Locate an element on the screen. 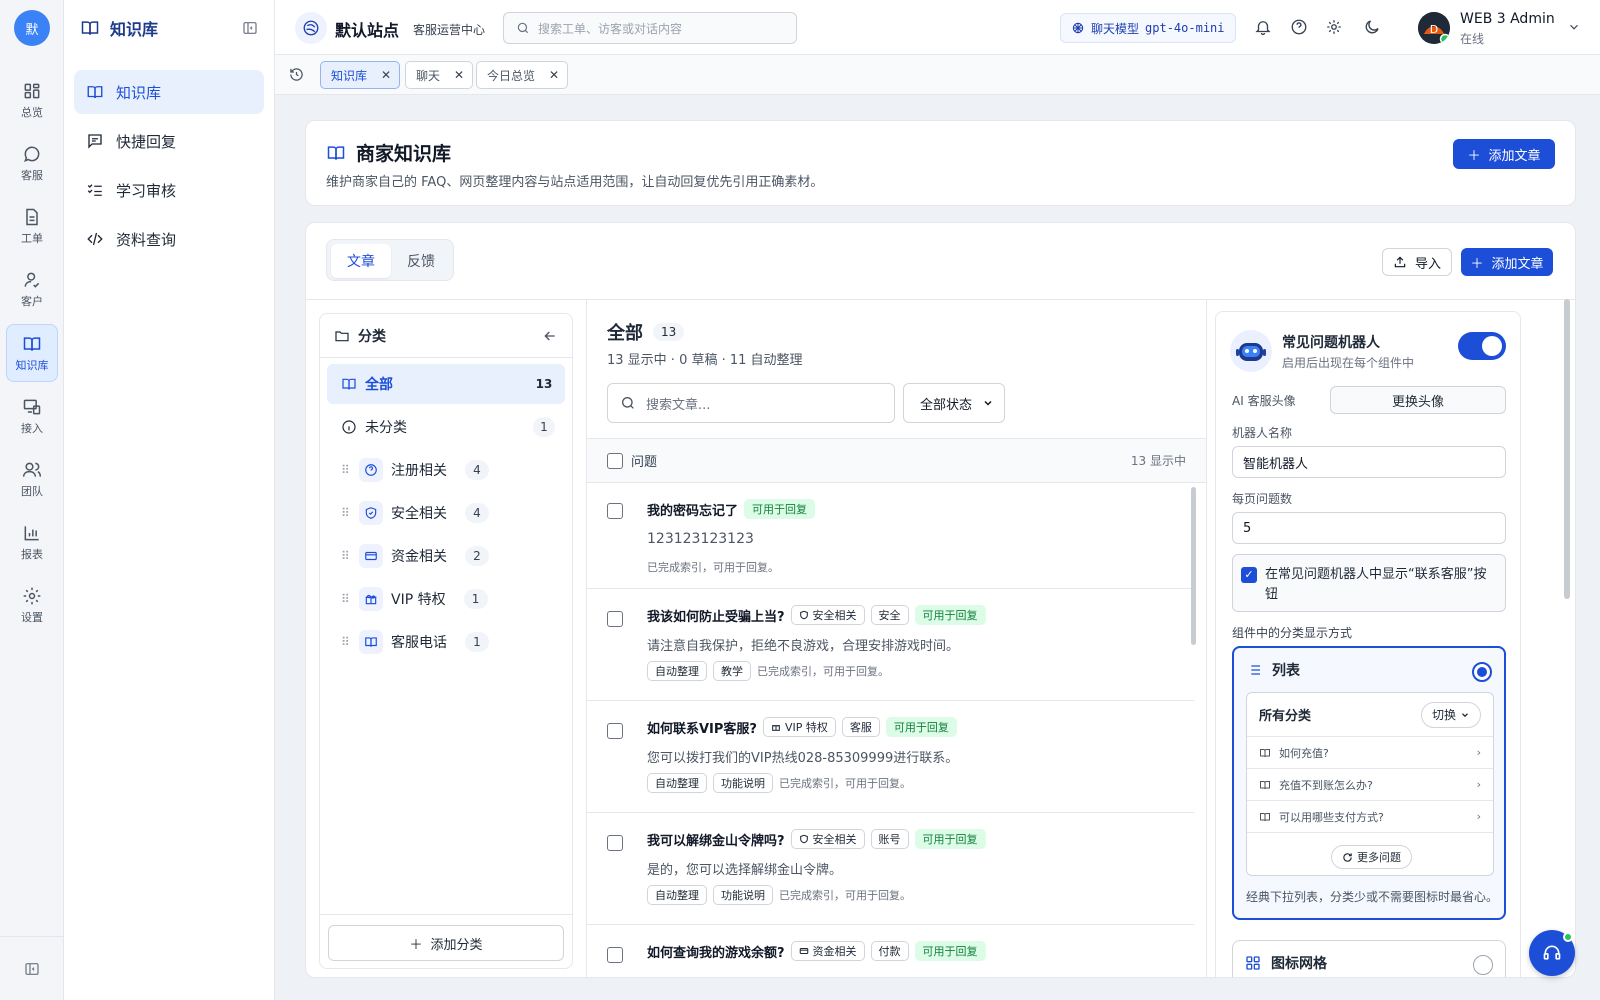 The height and width of the screenshot is (1000, 1600). radio-unselected is located at coordinates (1483, 965).